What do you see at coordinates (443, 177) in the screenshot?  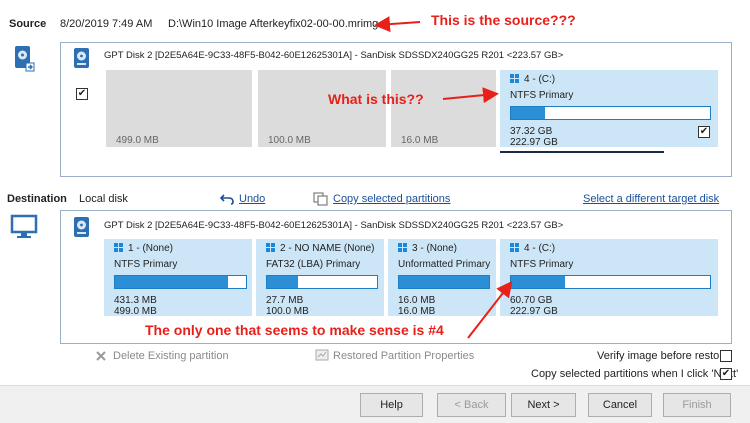 I see `annotation-arrows` at bounding box center [443, 177].